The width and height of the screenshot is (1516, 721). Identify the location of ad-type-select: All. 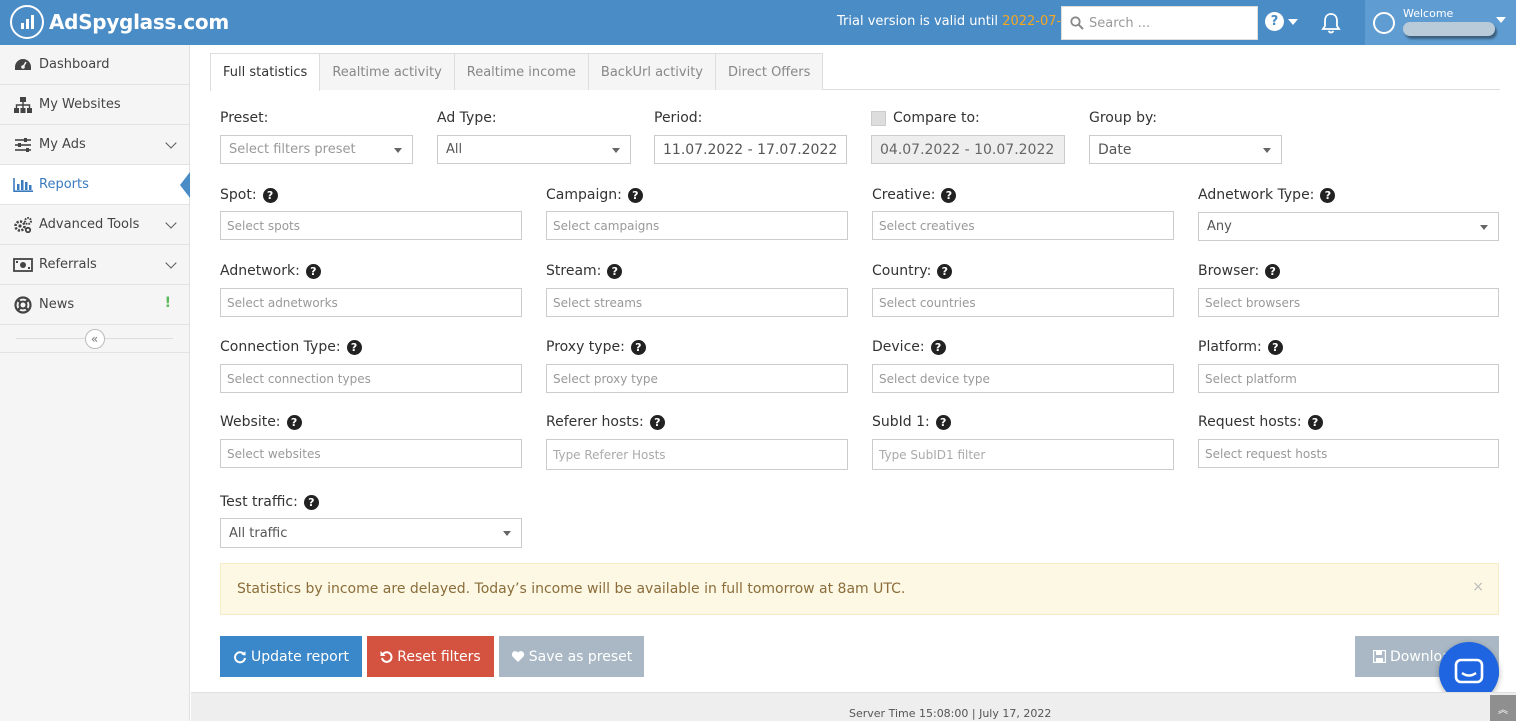
(534, 149).